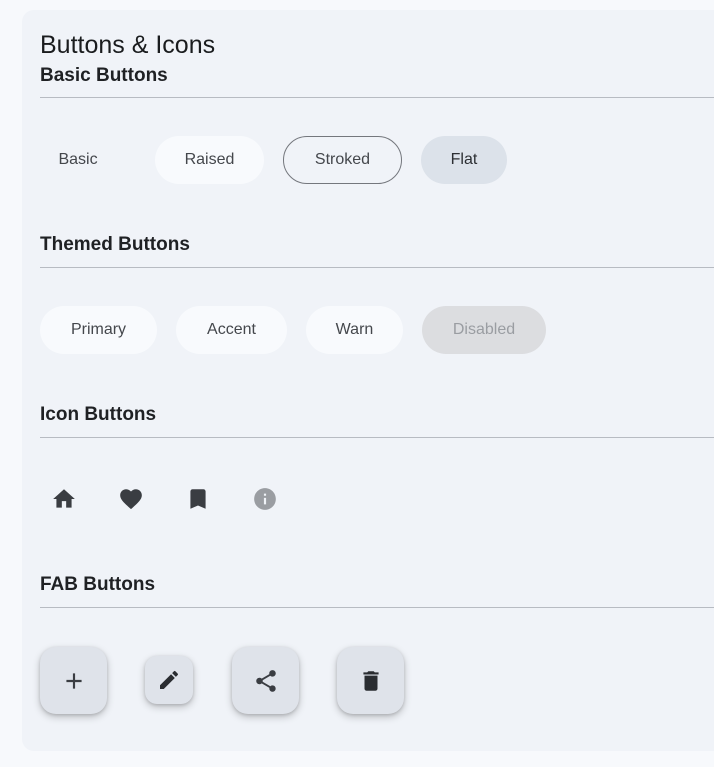  What do you see at coordinates (78, 160) in the screenshot?
I see `basic-button: Basic` at bounding box center [78, 160].